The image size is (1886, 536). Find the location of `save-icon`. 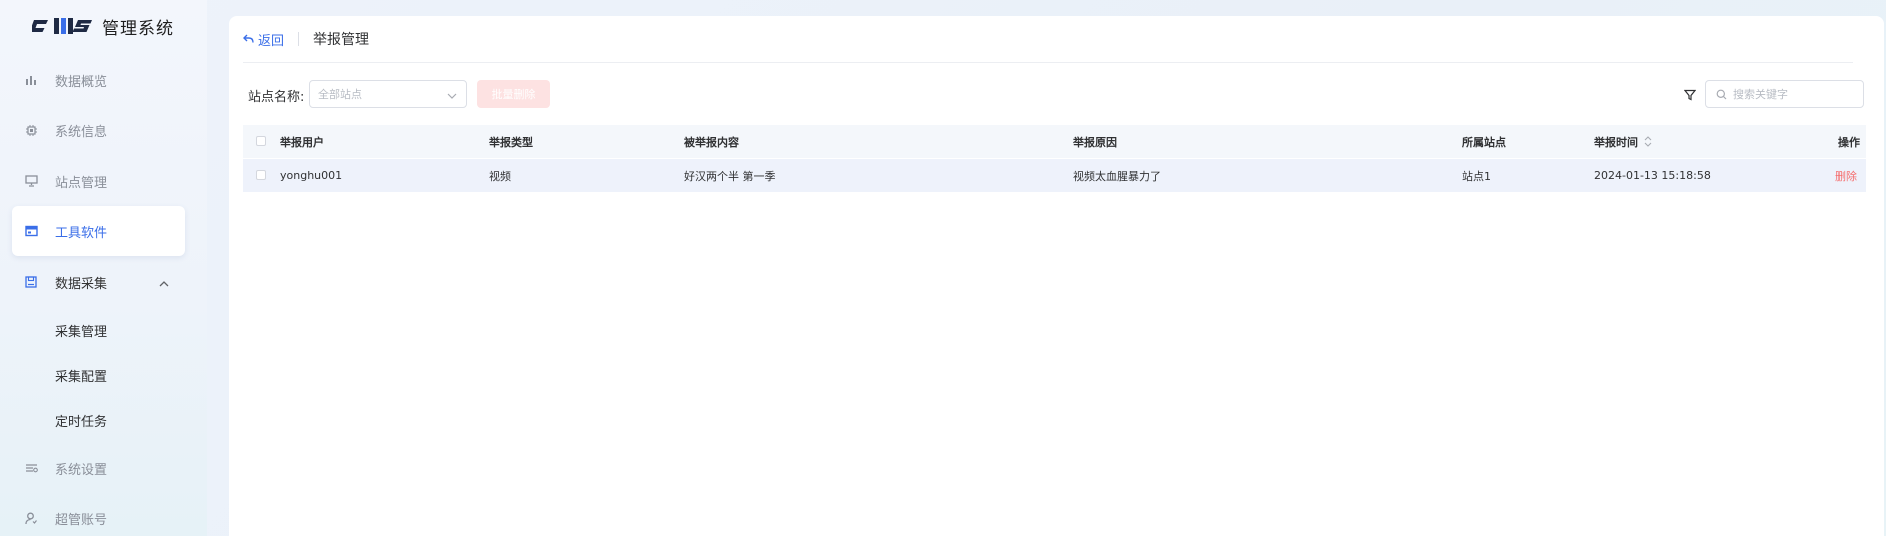

save-icon is located at coordinates (31, 282).